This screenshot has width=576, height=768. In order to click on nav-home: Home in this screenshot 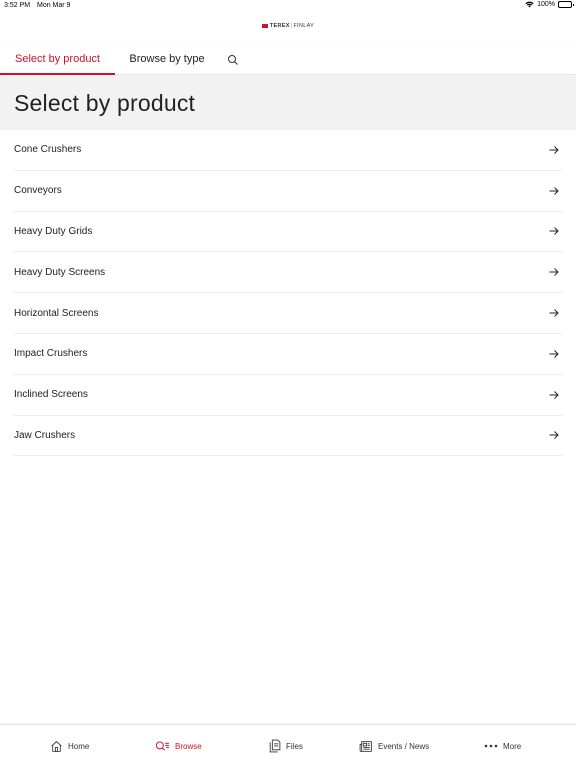, I will do `click(69, 746)`.